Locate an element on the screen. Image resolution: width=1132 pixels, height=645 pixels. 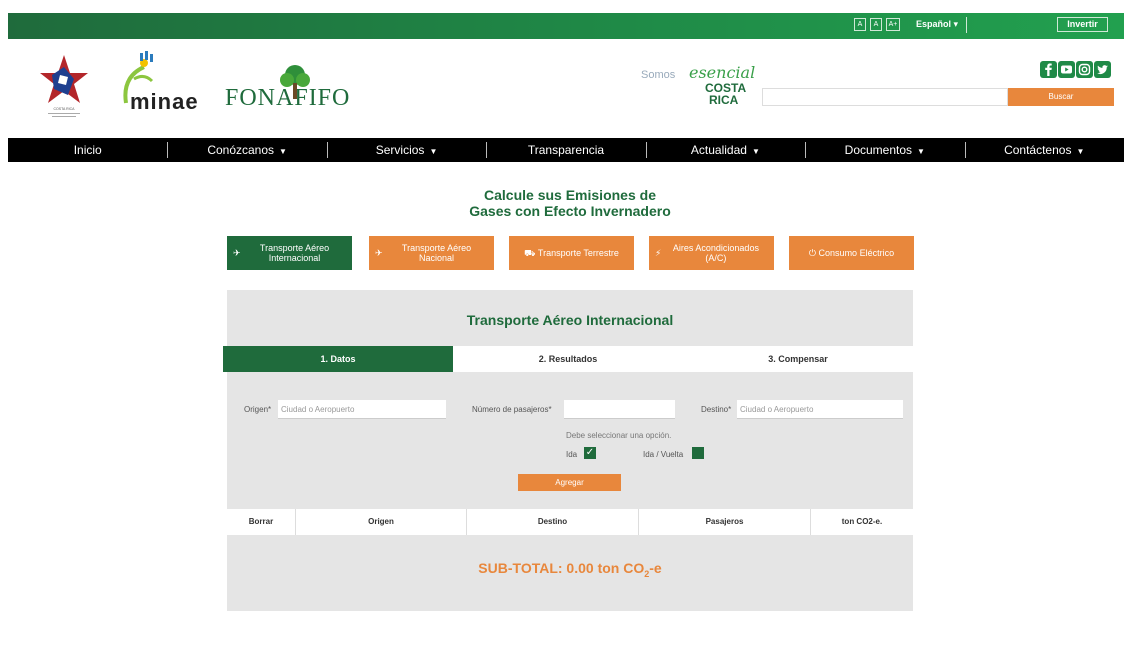
origen-label: Origen* is located at coordinates (258, 409).